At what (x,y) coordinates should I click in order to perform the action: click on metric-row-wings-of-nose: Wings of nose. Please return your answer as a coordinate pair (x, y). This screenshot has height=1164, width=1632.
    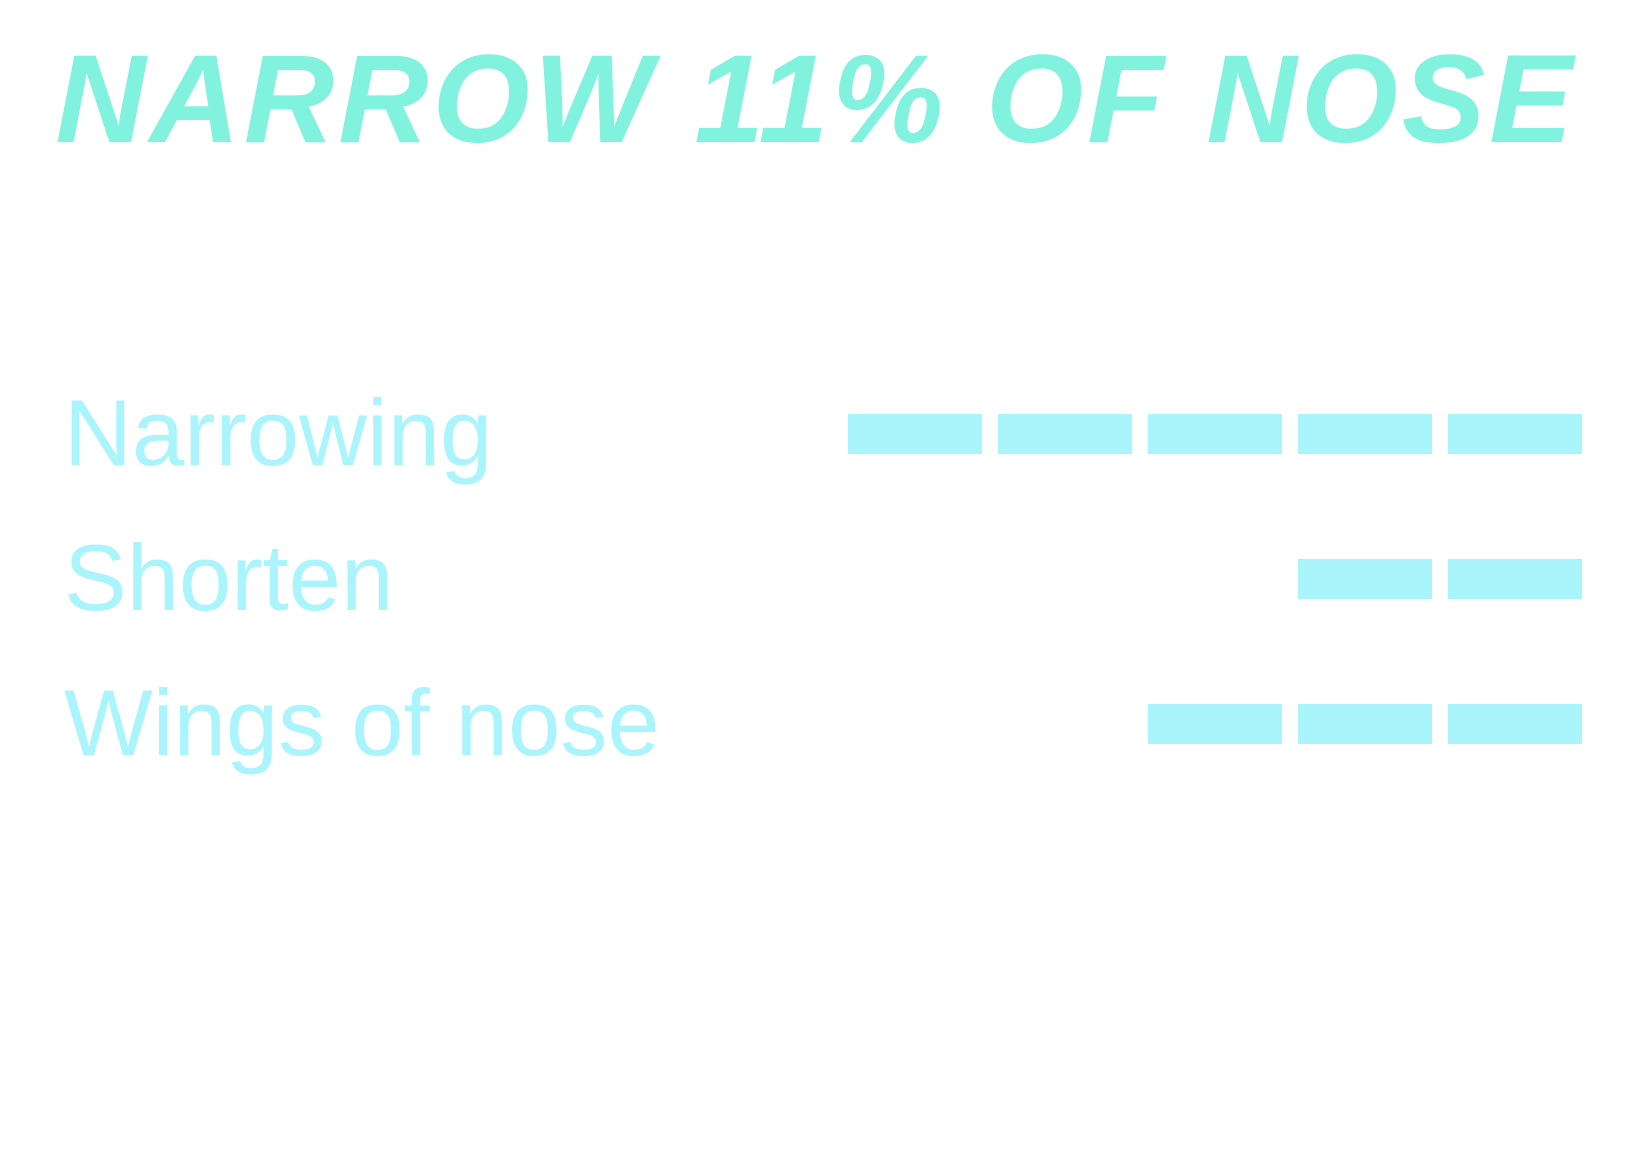
    Looking at the image, I should click on (816, 723).